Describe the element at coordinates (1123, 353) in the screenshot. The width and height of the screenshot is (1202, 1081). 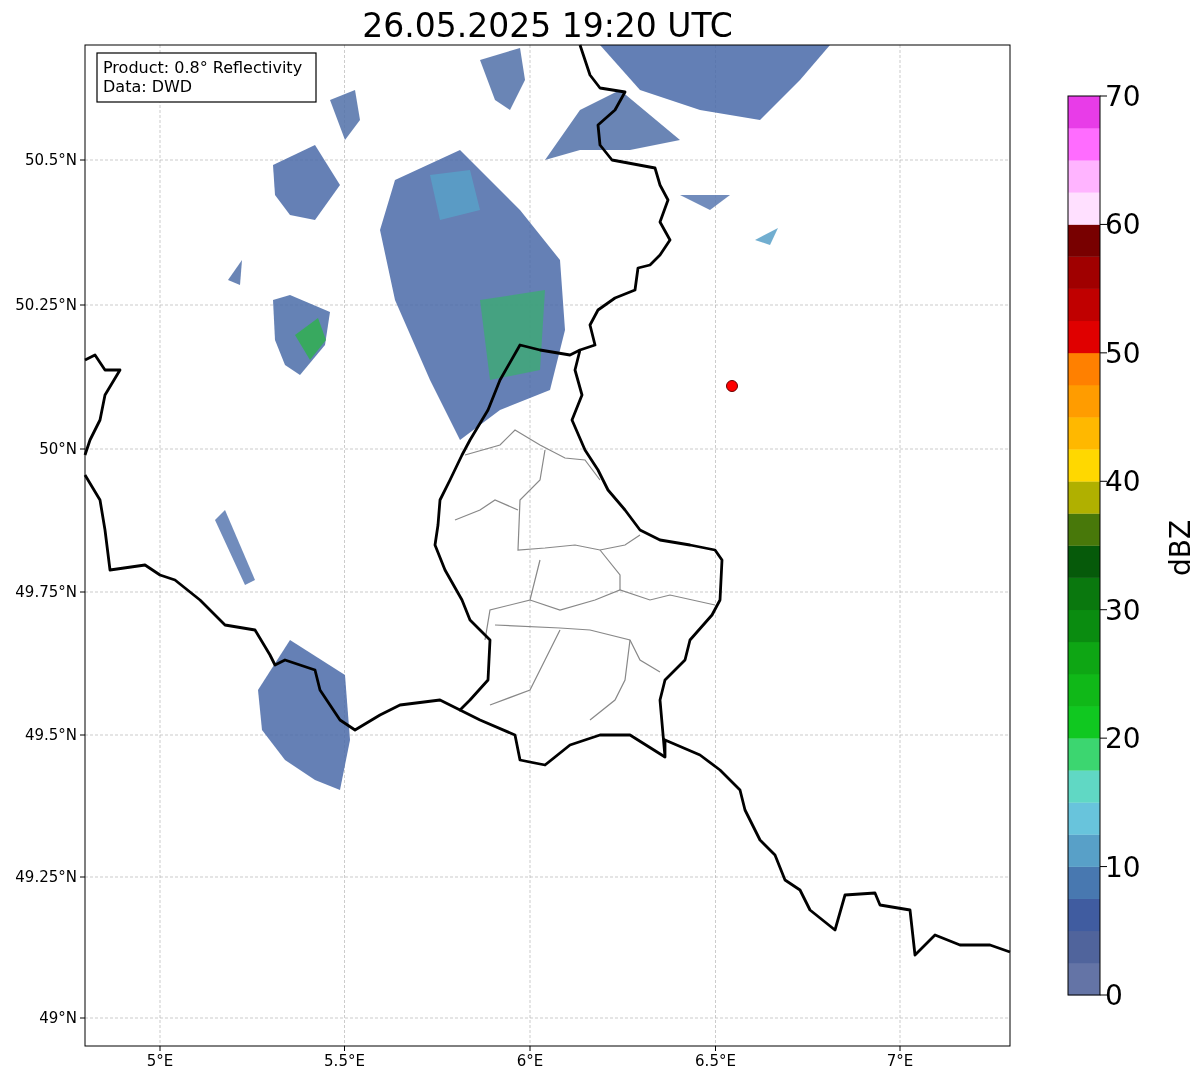
I see `colorbar-tick-label: 50` at that location.